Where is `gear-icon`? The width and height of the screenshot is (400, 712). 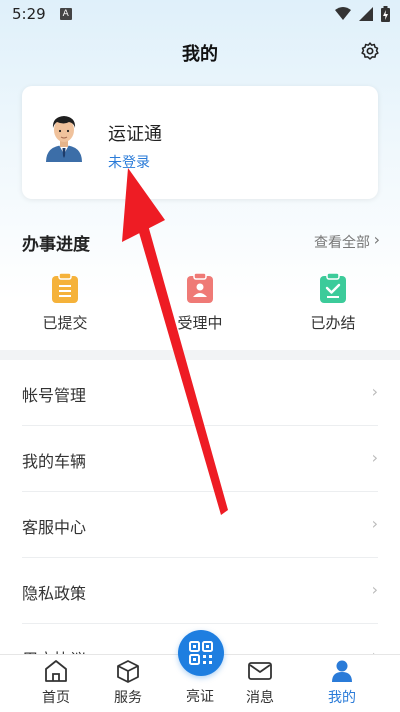 gear-icon is located at coordinates (370, 51).